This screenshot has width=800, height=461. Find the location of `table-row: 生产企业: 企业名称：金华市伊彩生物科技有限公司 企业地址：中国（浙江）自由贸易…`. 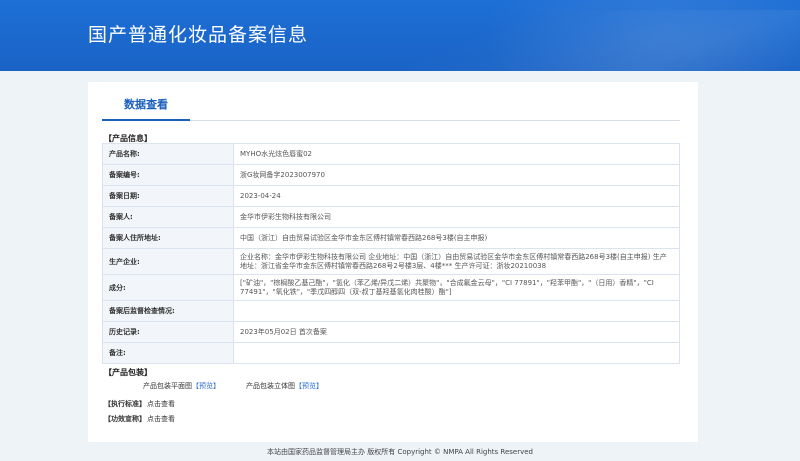

table-row: 生产企业: 企业名称：金华市伊彩生物科技有限公司 企业地址：中国（浙江）自由贸易… is located at coordinates (391, 261).